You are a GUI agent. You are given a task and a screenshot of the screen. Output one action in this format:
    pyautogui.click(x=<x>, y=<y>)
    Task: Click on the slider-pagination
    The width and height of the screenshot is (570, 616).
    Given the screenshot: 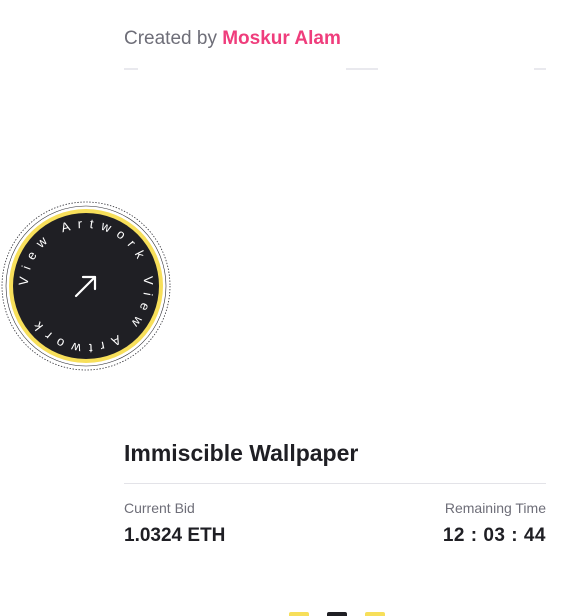 What is the action you would take?
    pyautogui.click(x=337, y=614)
    